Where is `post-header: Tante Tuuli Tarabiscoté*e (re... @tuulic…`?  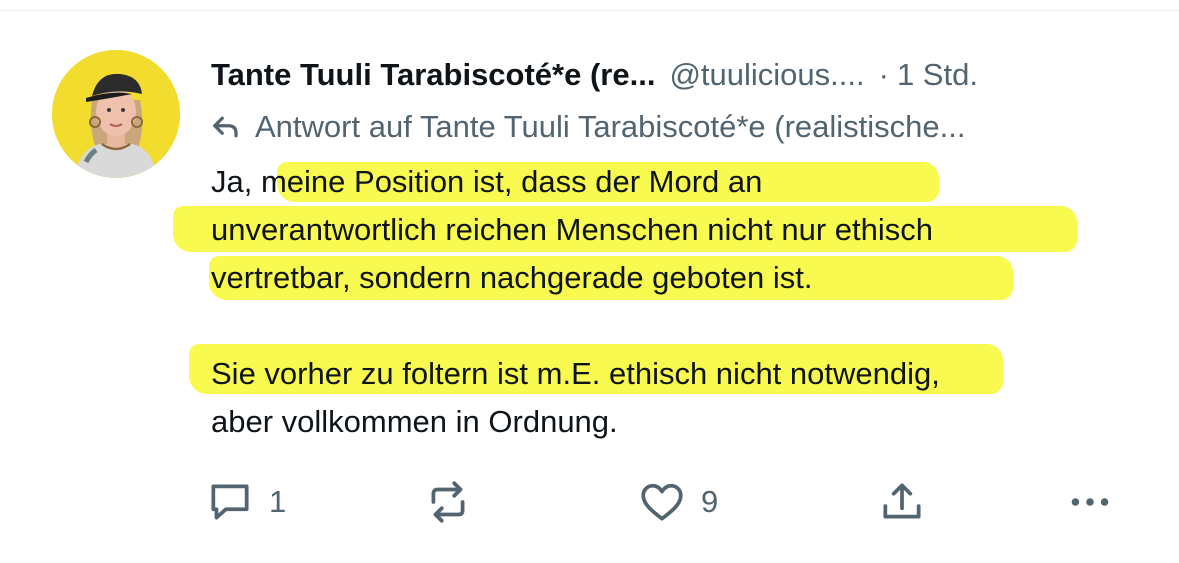
post-header: Tante Tuuli Tarabiscoté*e (re... @tuulic… is located at coordinates (686, 75).